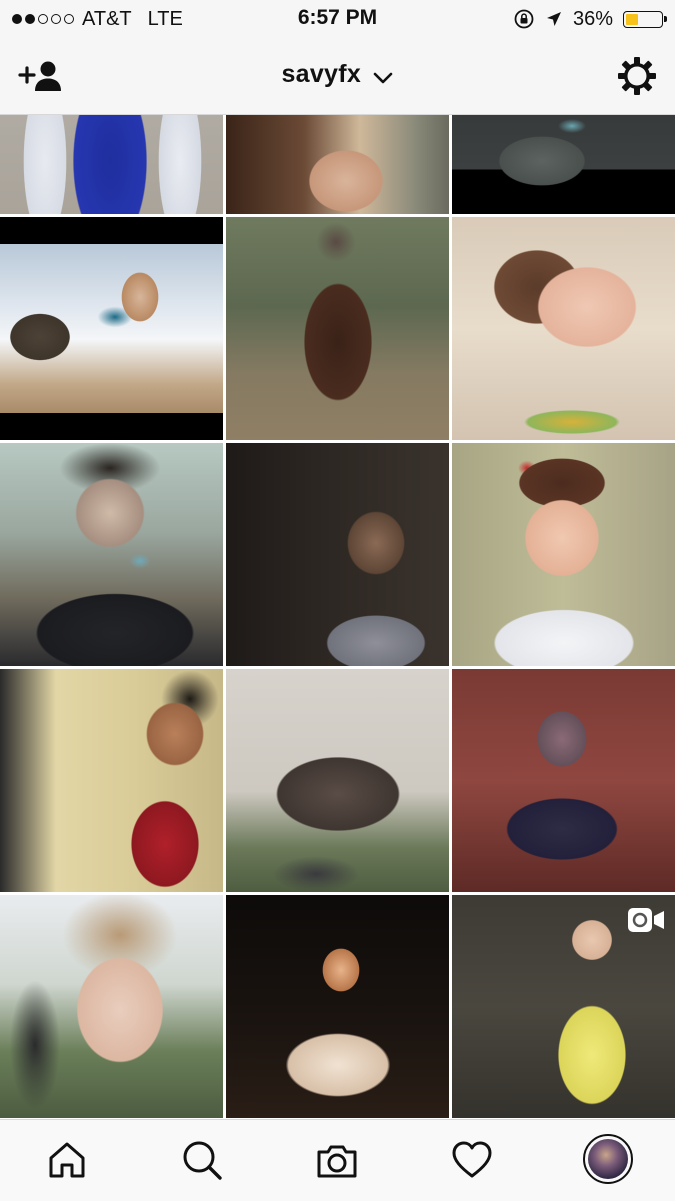 The width and height of the screenshot is (675, 1201). Describe the element at coordinates (645, 19) in the screenshot. I see `battery-icon` at that location.